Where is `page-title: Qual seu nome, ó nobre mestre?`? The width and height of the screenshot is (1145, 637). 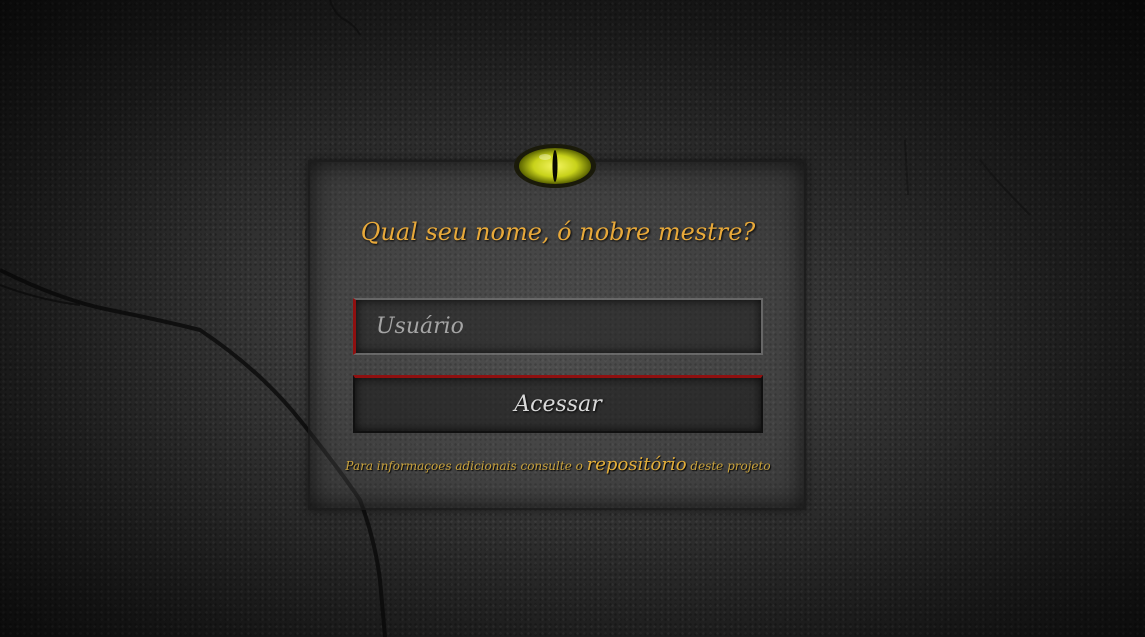 page-title: Qual seu nome, ó nobre mestre? is located at coordinates (558, 232).